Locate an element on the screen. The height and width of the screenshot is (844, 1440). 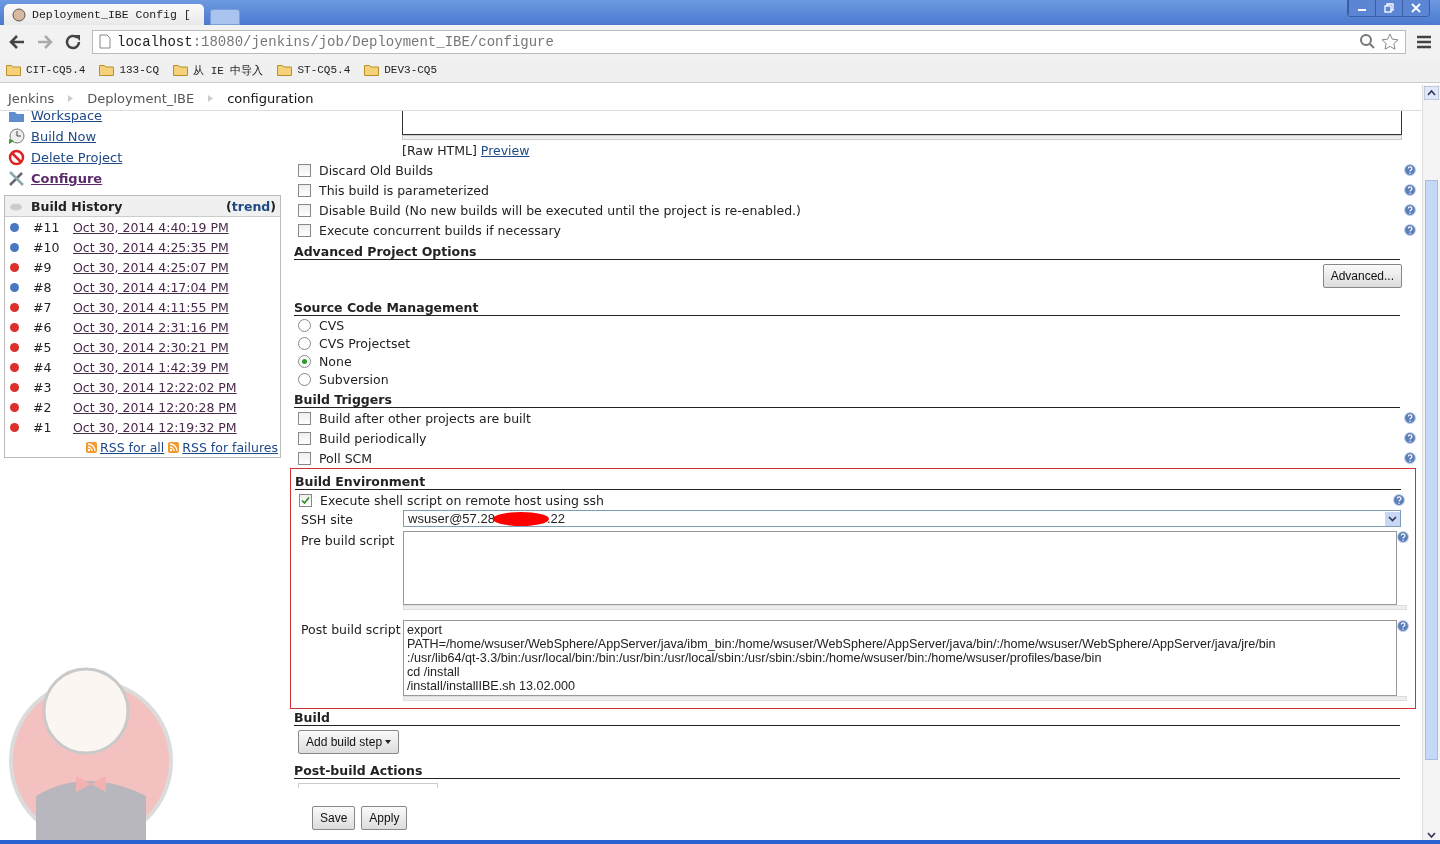
option-label: CVS is located at coordinates (332, 325).